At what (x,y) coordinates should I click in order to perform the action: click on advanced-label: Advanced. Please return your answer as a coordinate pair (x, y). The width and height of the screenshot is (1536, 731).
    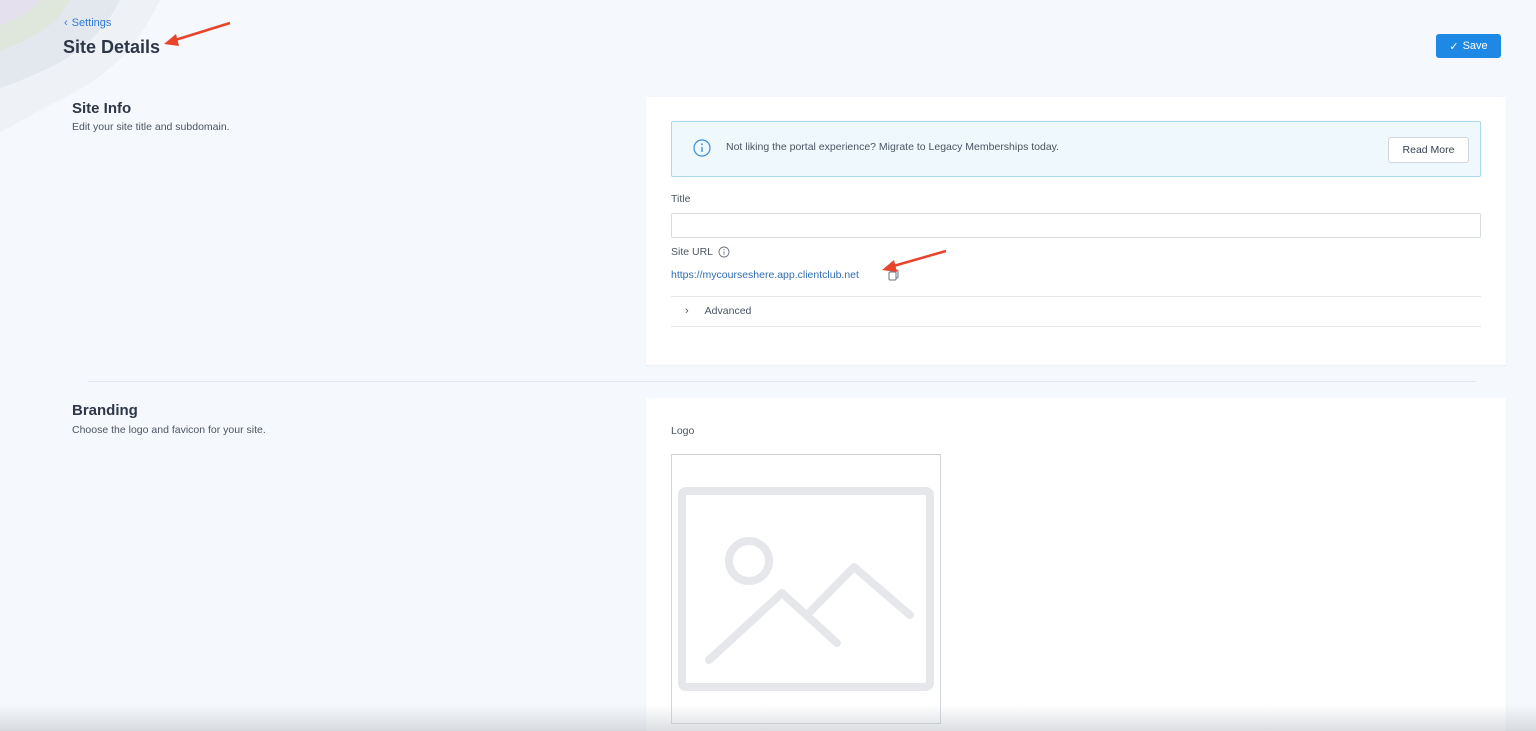
    Looking at the image, I should click on (728, 311).